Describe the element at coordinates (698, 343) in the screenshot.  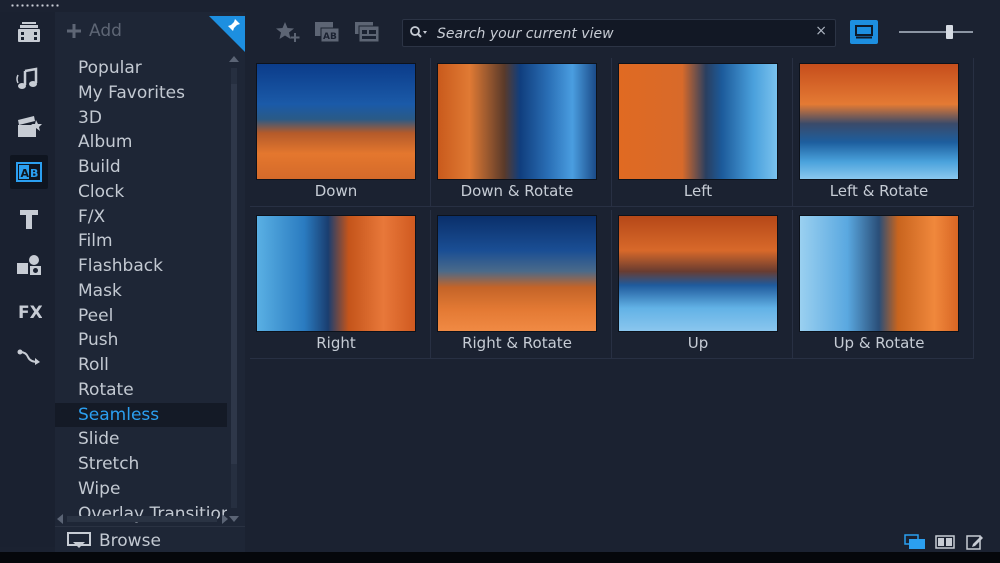
I see `transition-label: Up` at that location.